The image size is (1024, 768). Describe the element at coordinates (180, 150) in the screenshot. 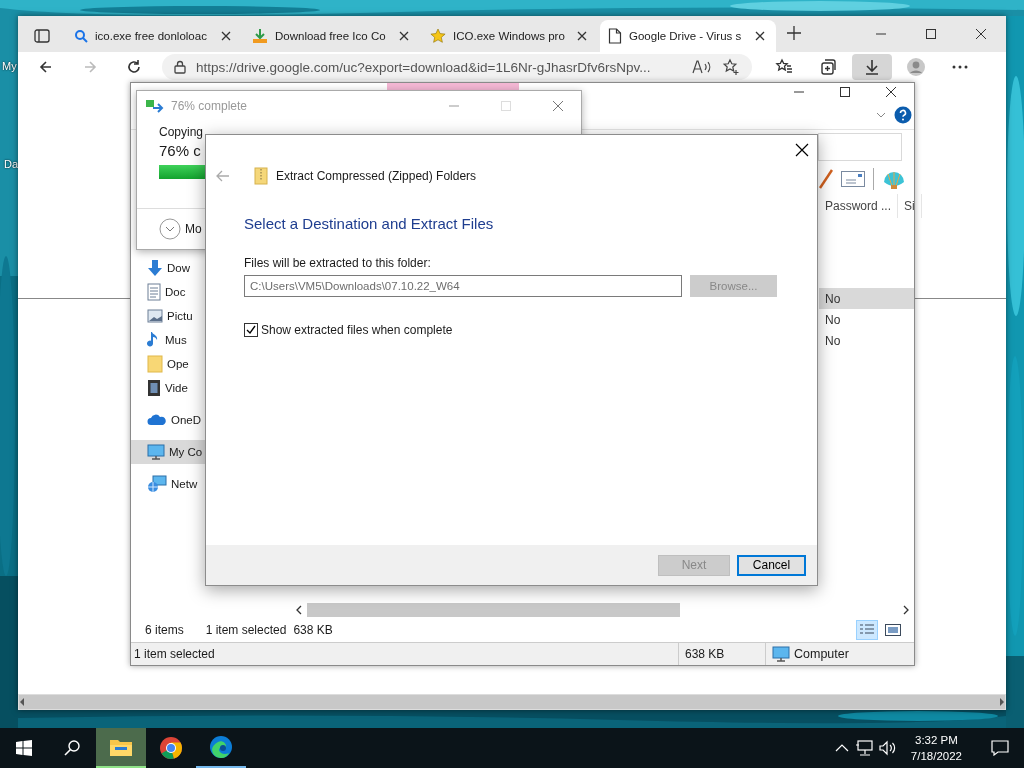

I see `percent-complete: 76% c` at that location.